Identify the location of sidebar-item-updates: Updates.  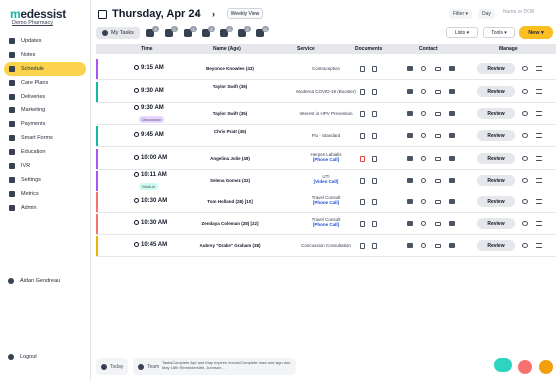
(45, 41).